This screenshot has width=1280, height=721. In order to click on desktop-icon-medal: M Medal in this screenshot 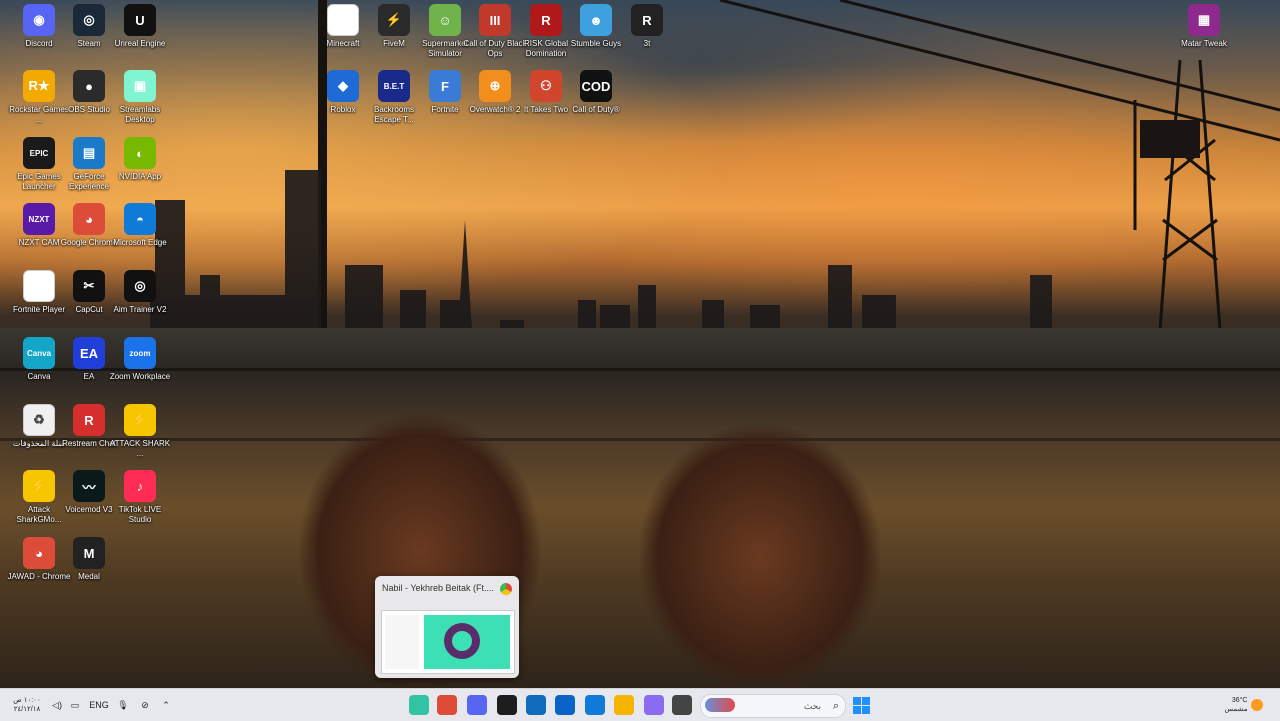, I will do `click(89, 569)`.